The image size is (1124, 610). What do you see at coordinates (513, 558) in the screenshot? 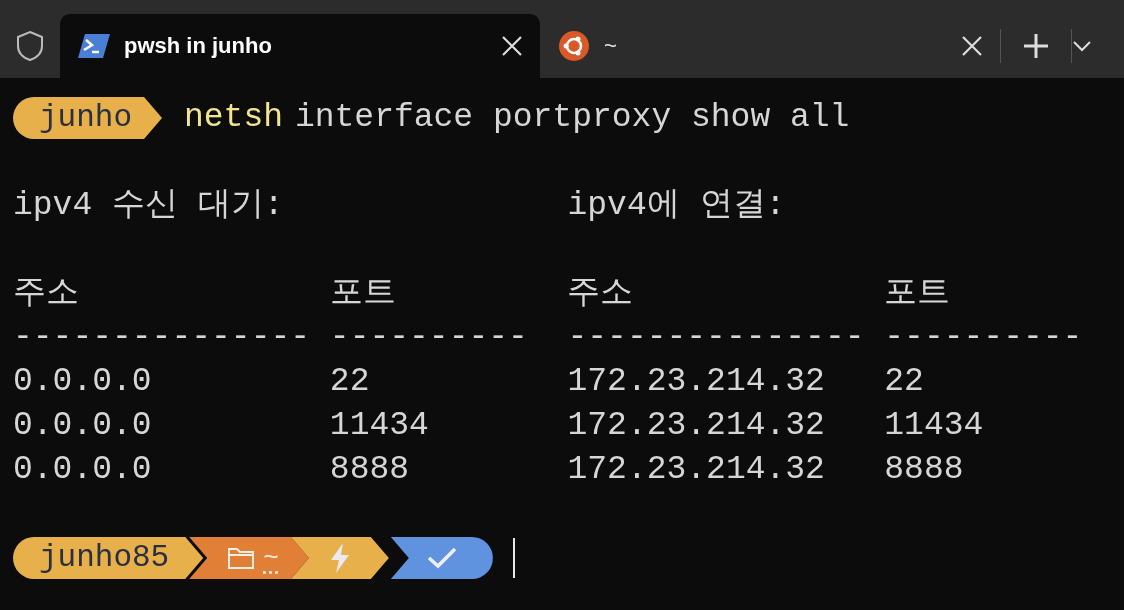
I see `text-cursor` at bounding box center [513, 558].